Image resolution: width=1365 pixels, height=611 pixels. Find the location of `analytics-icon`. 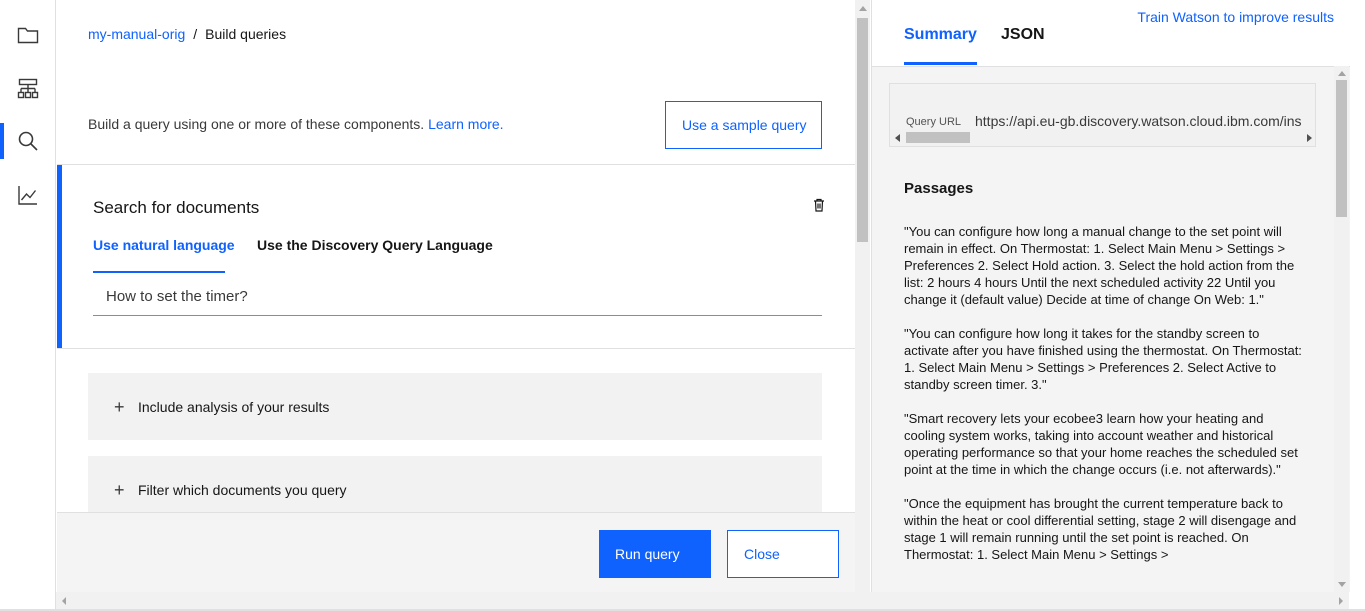

analytics-icon is located at coordinates (27, 195).